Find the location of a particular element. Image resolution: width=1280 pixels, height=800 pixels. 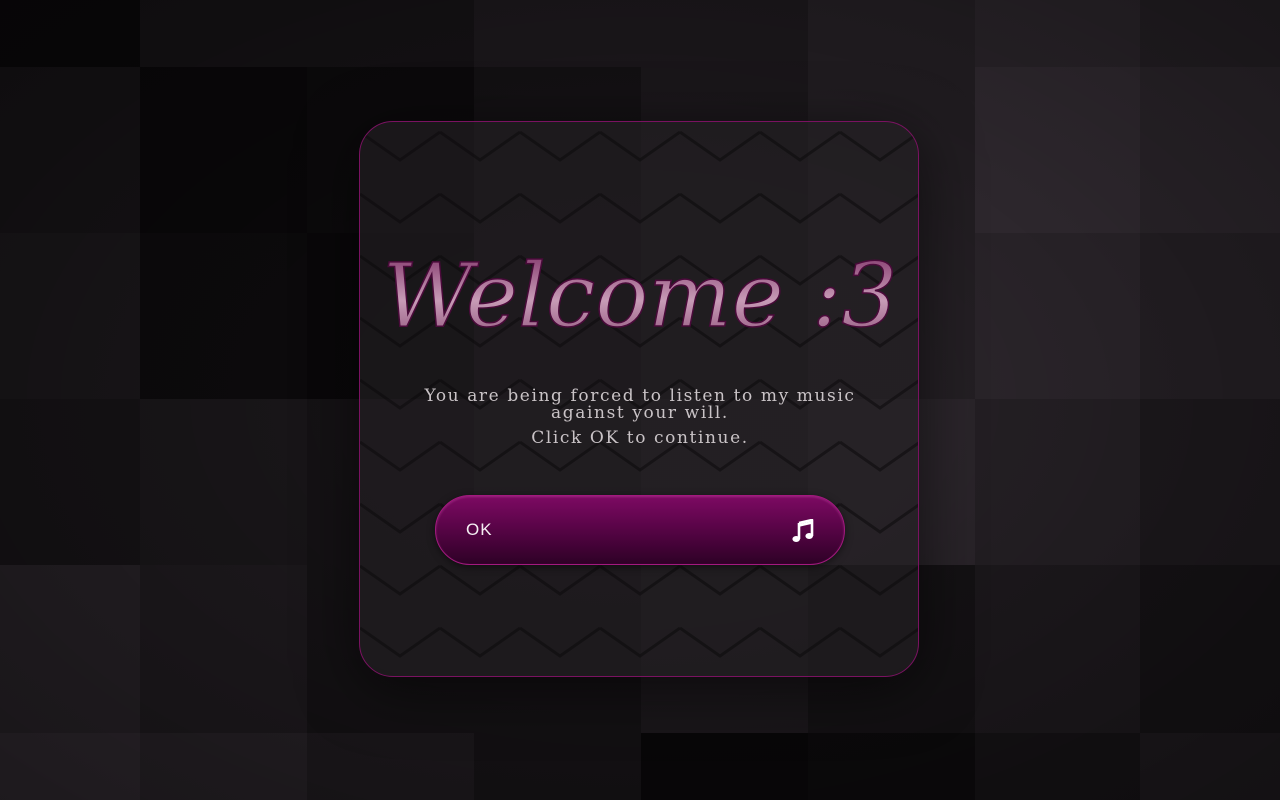

svg-text: Welcome :3 is located at coordinates (640, 295).